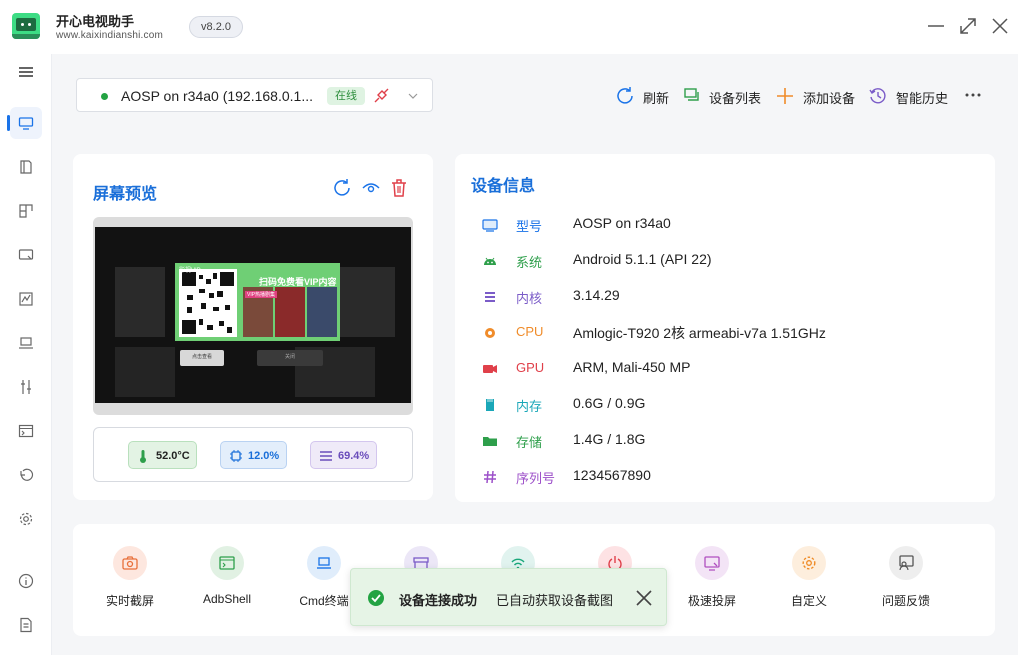  Describe the element at coordinates (216, 27) in the screenshot. I see `version-badge: v8.2.0` at that location.